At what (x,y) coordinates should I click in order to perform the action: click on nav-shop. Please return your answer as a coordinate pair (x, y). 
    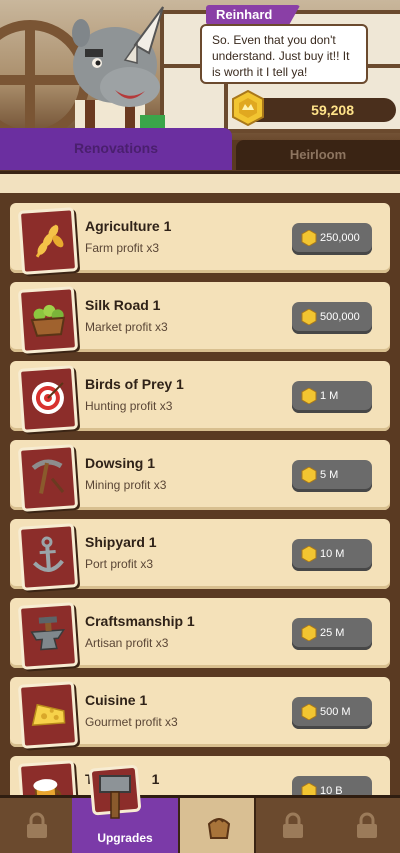
    Looking at the image, I should click on (218, 825).